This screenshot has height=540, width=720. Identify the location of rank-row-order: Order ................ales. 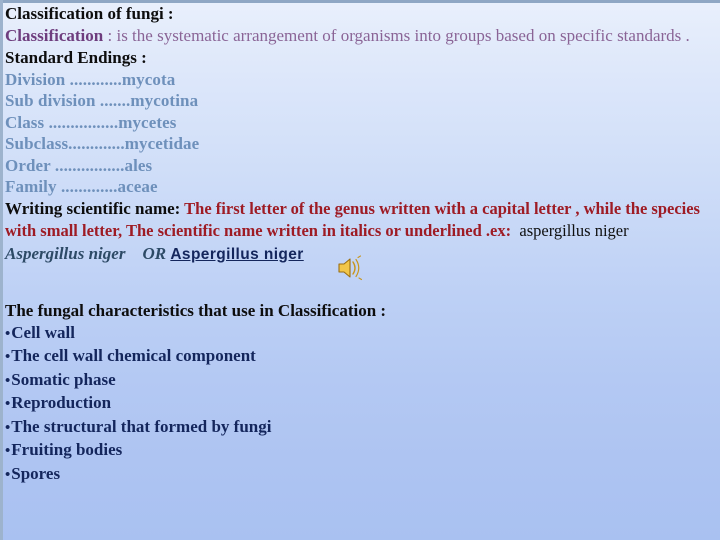
(361, 166).